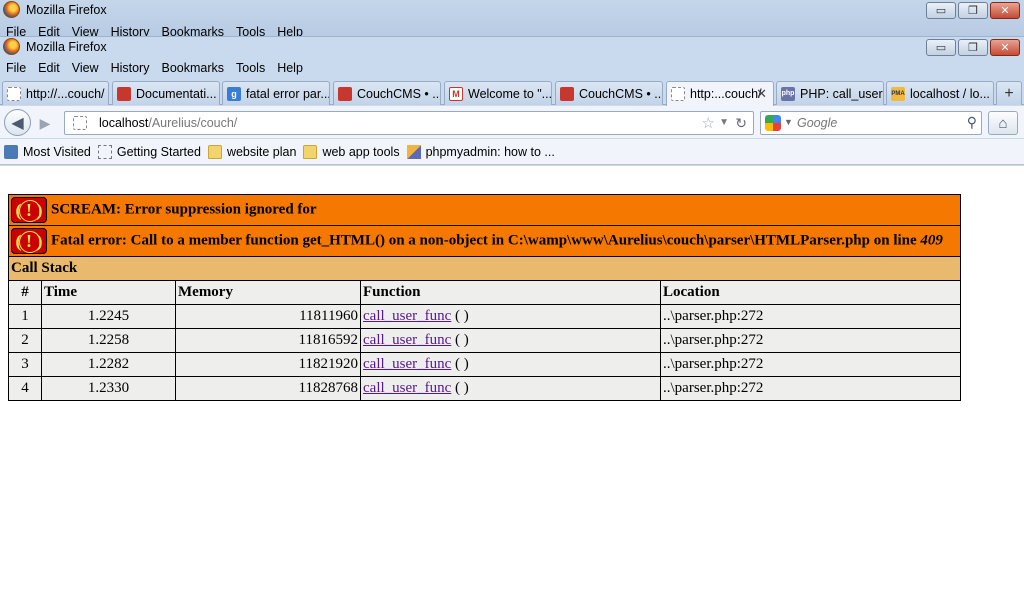 This screenshot has height=600, width=1024. I want to click on background-minimize-button: ▭, so click(941, 10).